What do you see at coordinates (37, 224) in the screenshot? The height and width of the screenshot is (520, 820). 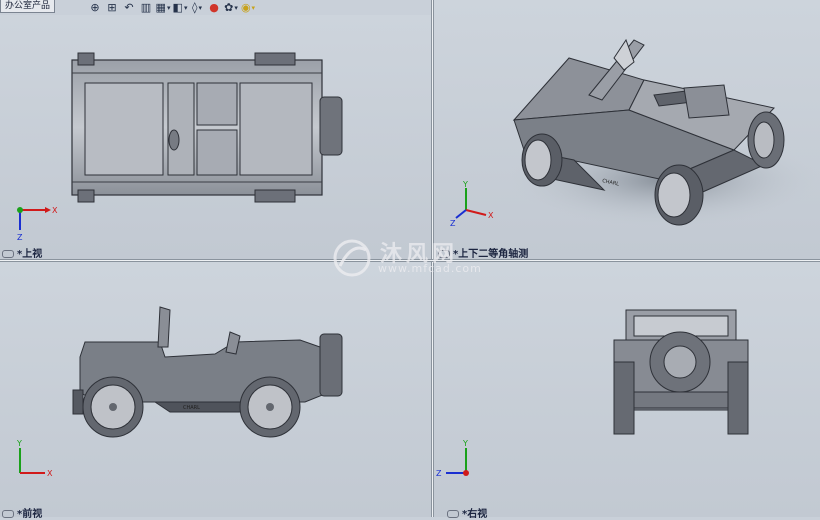 I see `axis-triad-top: X Z` at bounding box center [37, 224].